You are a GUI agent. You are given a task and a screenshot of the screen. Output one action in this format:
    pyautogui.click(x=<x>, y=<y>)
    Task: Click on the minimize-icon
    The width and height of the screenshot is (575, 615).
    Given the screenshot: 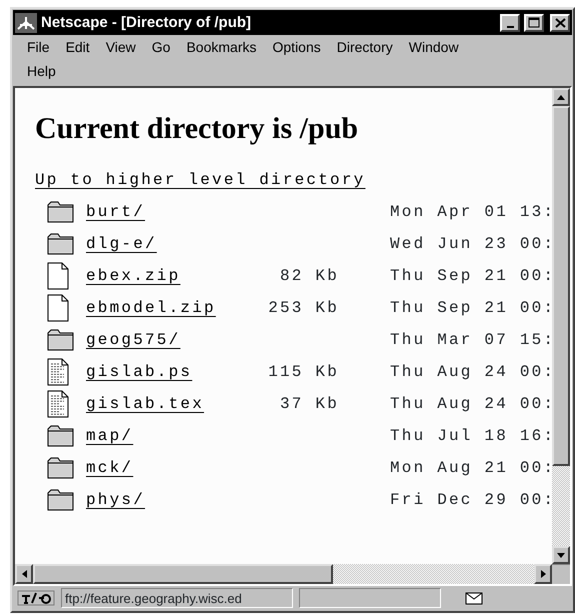 What is the action you would take?
    pyautogui.click(x=510, y=27)
    